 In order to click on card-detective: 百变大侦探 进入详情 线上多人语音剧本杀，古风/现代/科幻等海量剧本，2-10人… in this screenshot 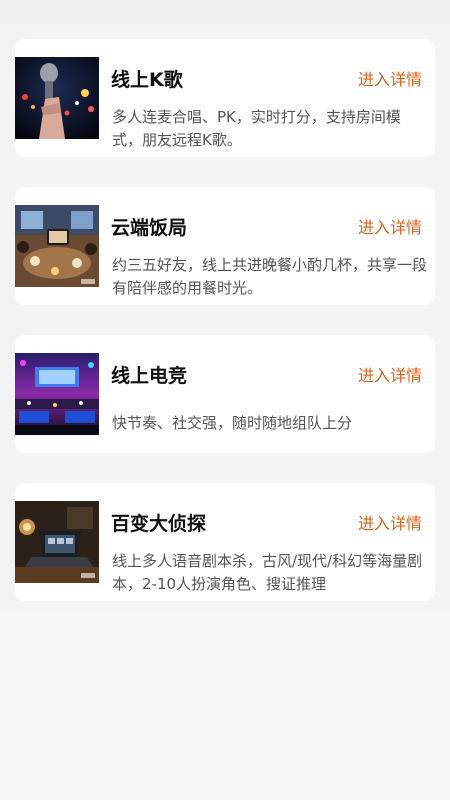, I will do `click(225, 542)`.